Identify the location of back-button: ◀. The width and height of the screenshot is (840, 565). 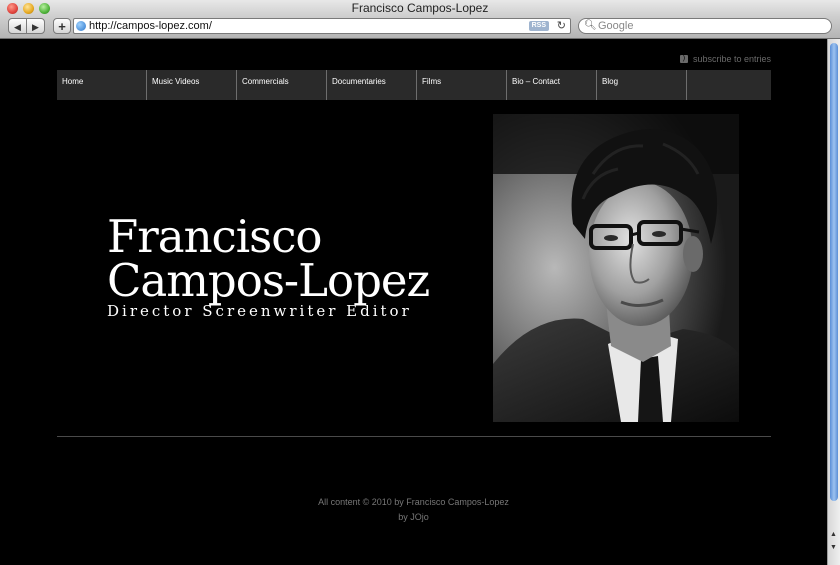
(17, 26).